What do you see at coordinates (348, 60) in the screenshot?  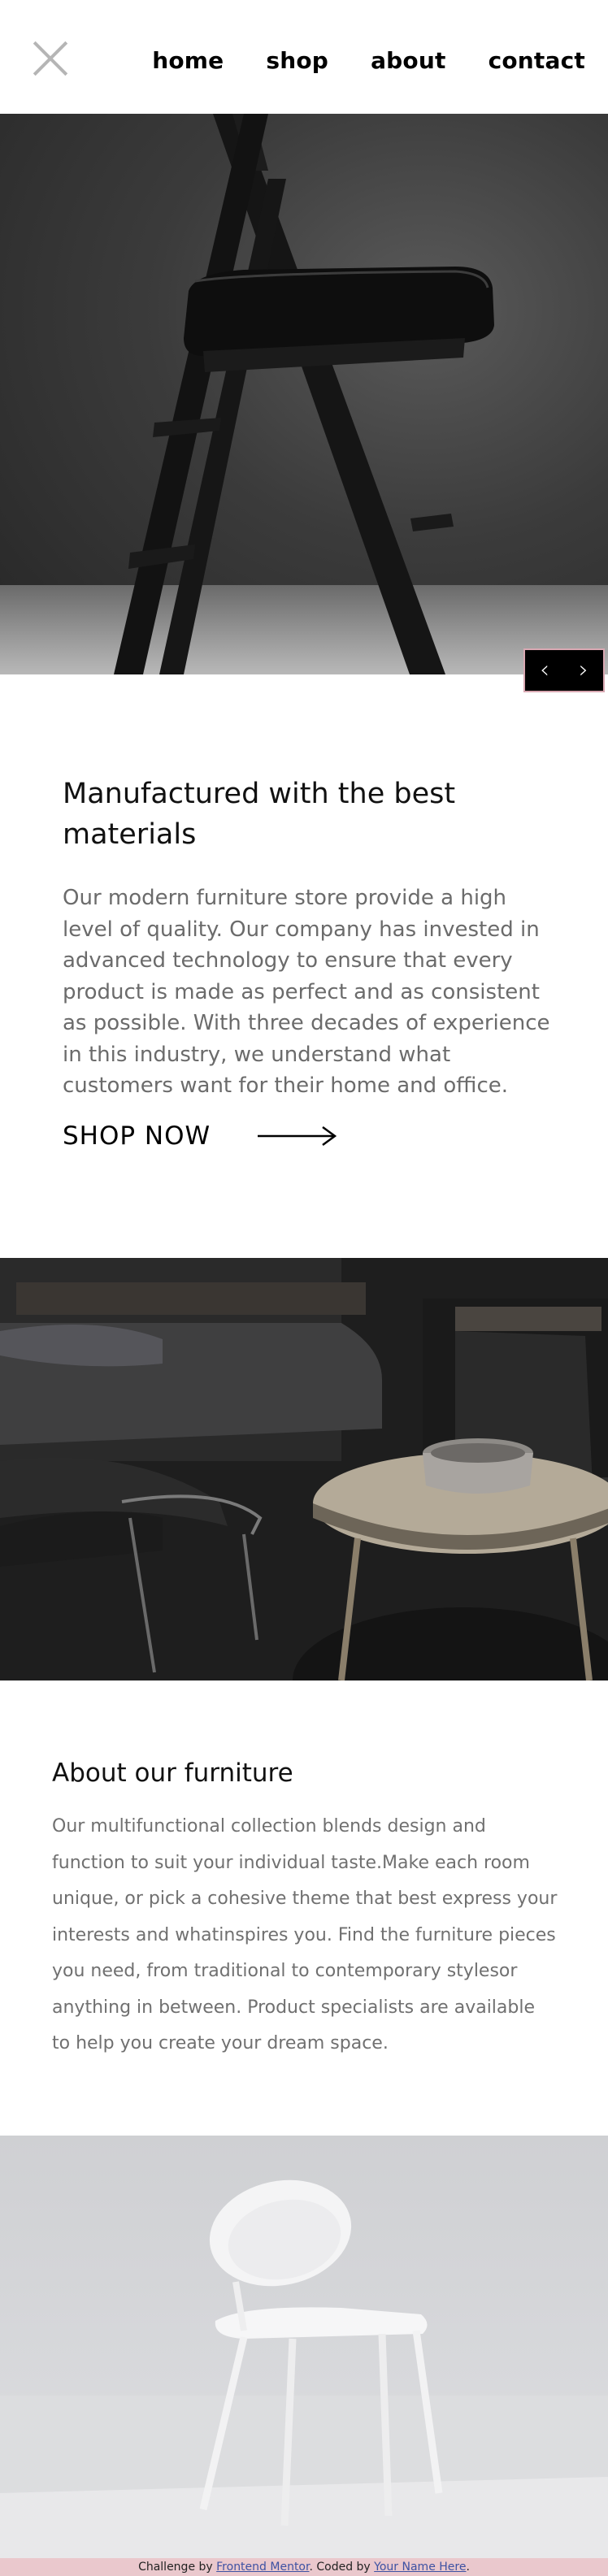 I see `main-nav: home shop about contact` at bounding box center [348, 60].